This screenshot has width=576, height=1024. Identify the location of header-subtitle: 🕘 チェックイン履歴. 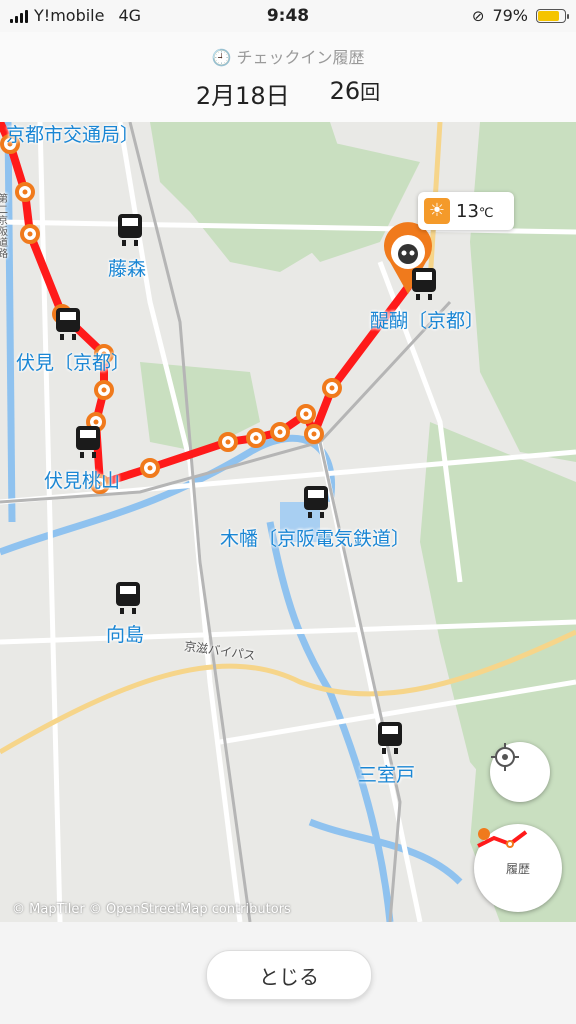
(288, 57).